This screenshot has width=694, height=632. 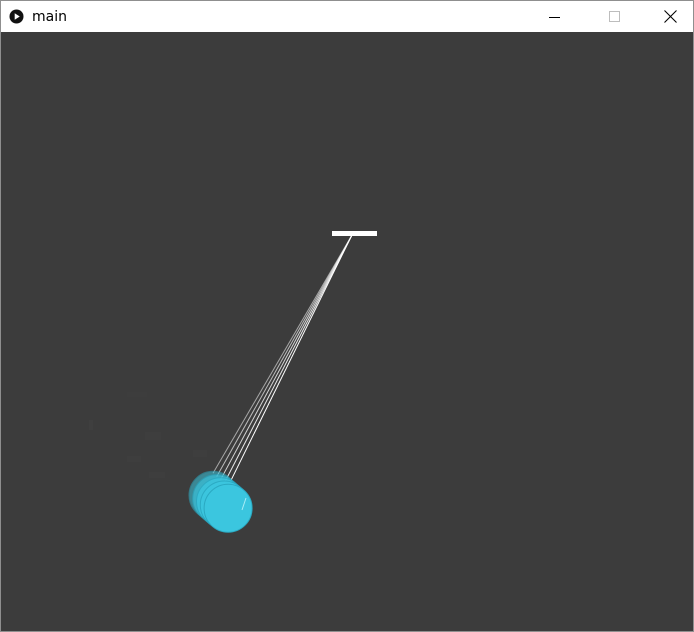 I want to click on maximize-button, so click(x=615, y=16).